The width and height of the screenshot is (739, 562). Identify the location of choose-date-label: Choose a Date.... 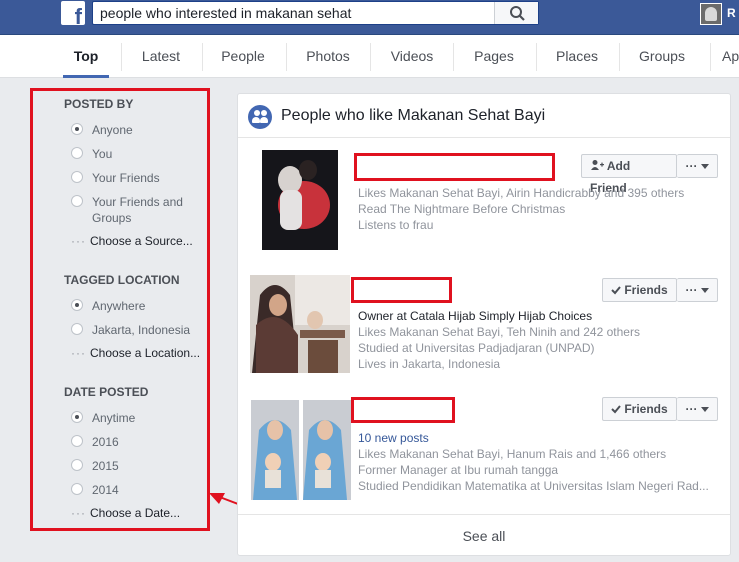
(135, 513).